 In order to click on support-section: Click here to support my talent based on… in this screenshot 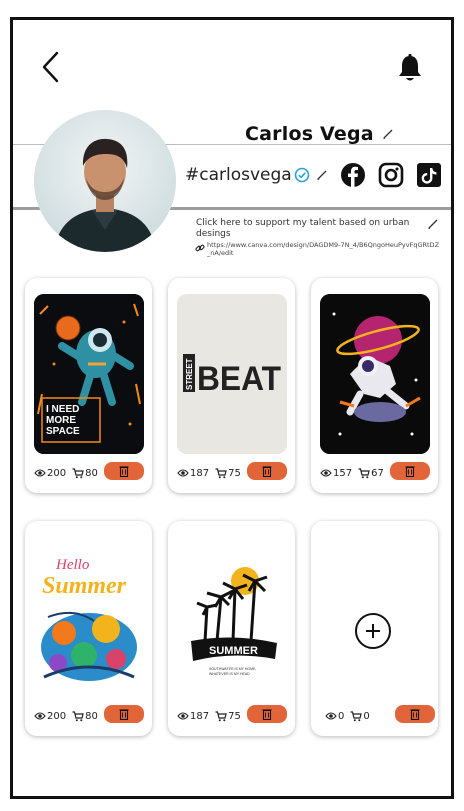, I will do `click(318, 237)`.